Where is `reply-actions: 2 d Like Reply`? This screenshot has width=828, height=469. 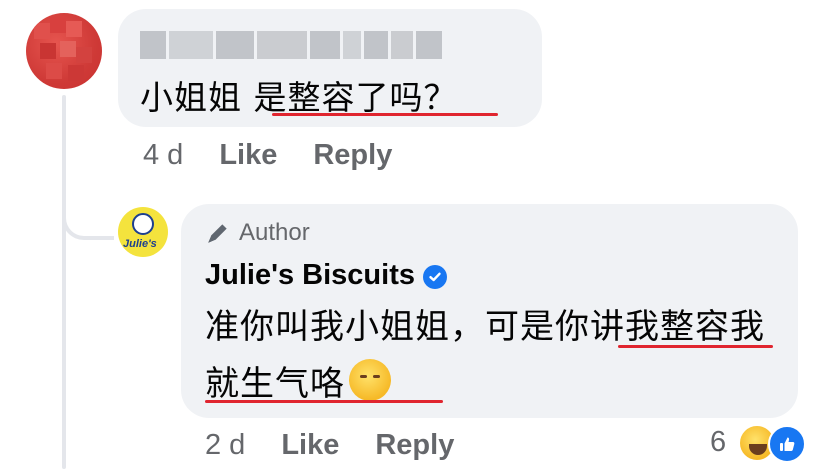
reply-actions: 2 d Like Reply is located at coordinates (329, 445).